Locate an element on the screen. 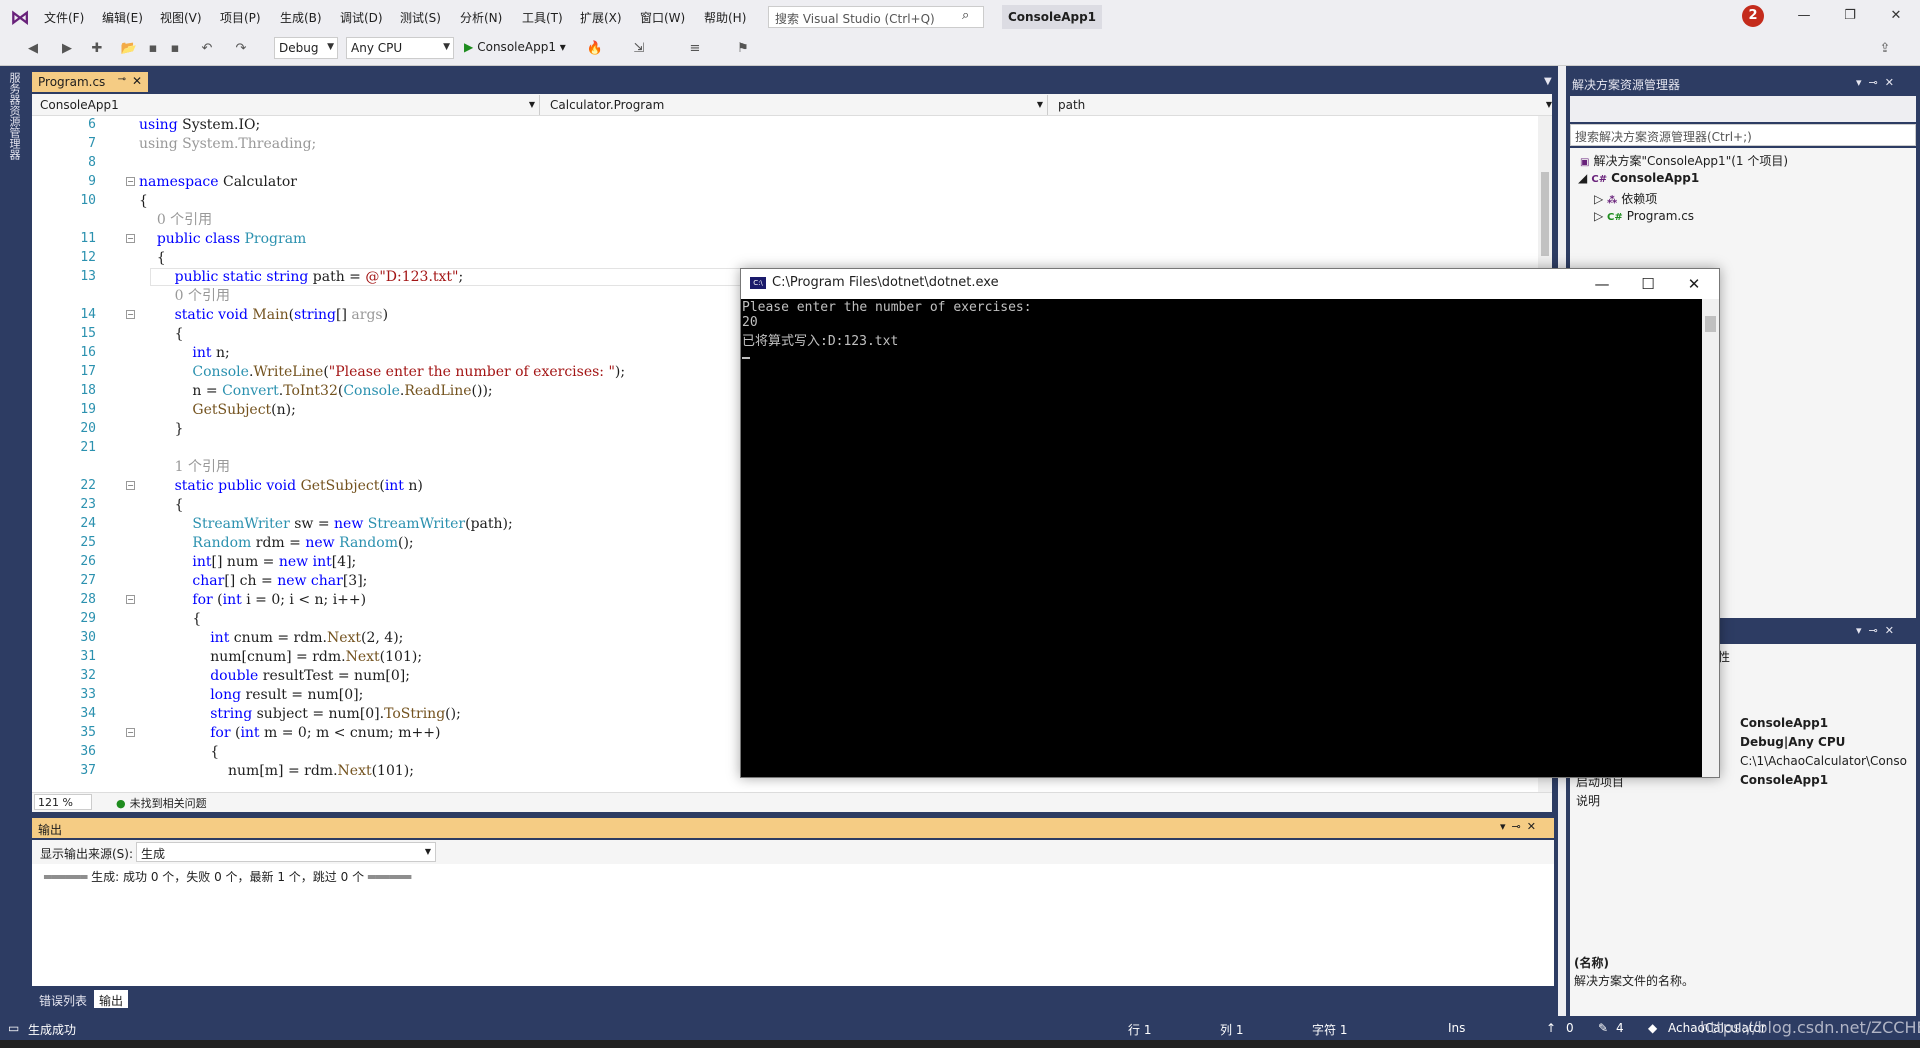  column-indicator: 列 1 is located at coordinates (1231, 1029).